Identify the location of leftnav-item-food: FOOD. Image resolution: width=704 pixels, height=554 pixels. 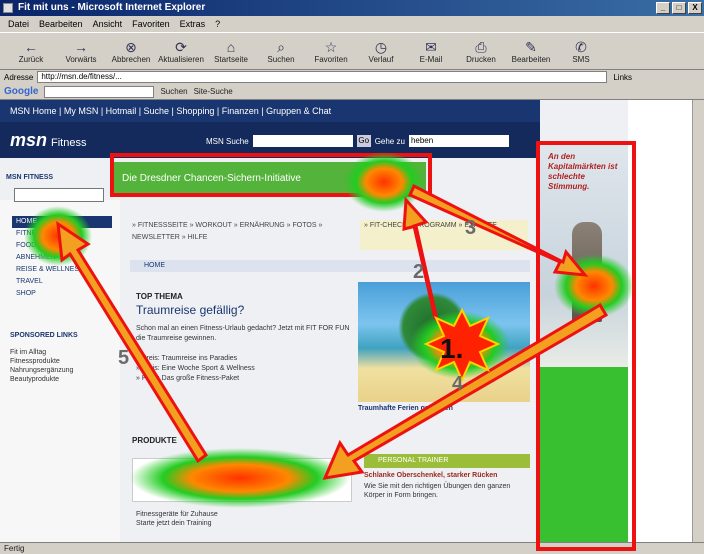
(62, 246).